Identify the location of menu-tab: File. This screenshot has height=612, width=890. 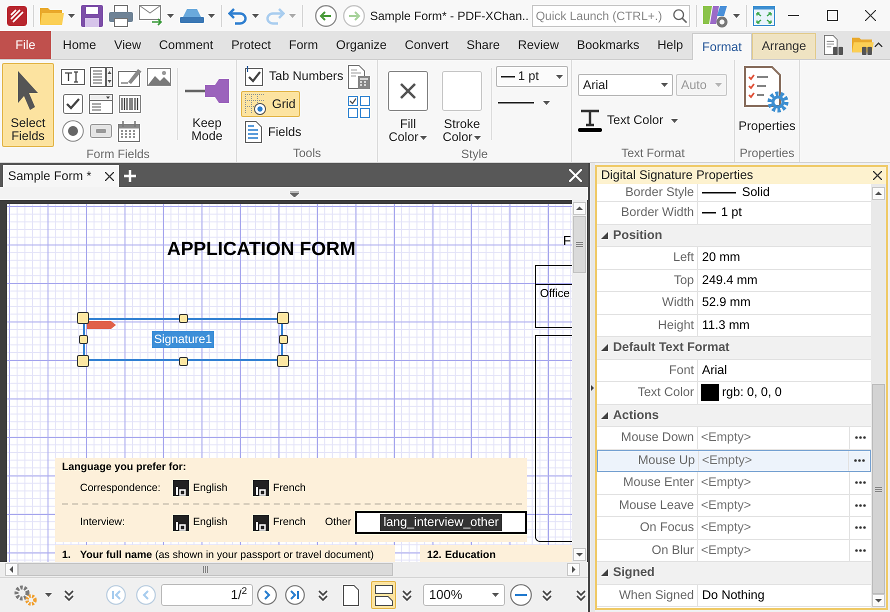
(25, 45).